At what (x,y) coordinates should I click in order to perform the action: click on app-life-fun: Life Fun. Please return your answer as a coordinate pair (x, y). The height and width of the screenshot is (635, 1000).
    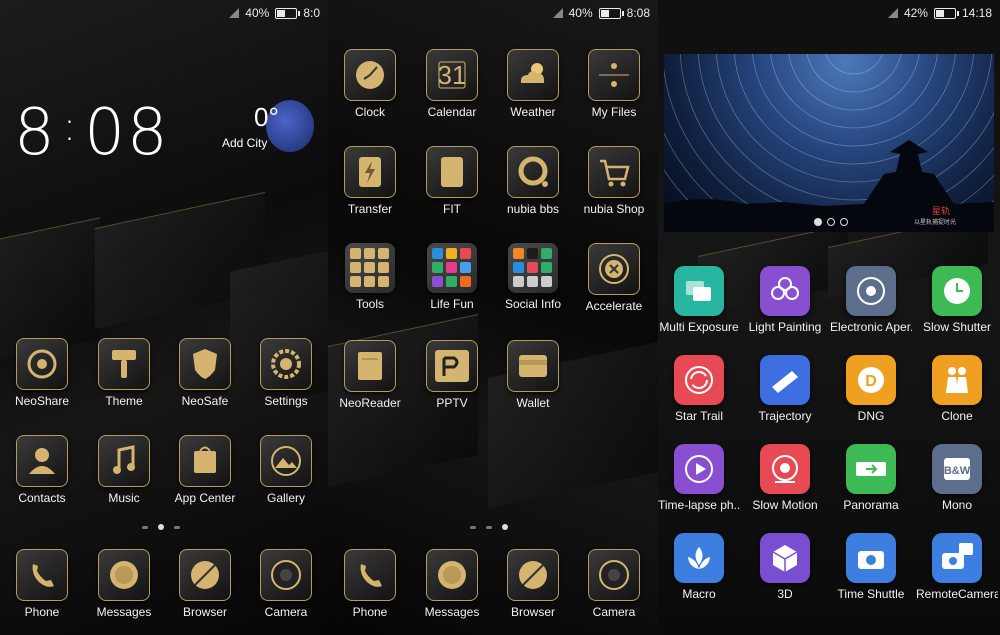
    Looking at the image, I should click on (452, 277).